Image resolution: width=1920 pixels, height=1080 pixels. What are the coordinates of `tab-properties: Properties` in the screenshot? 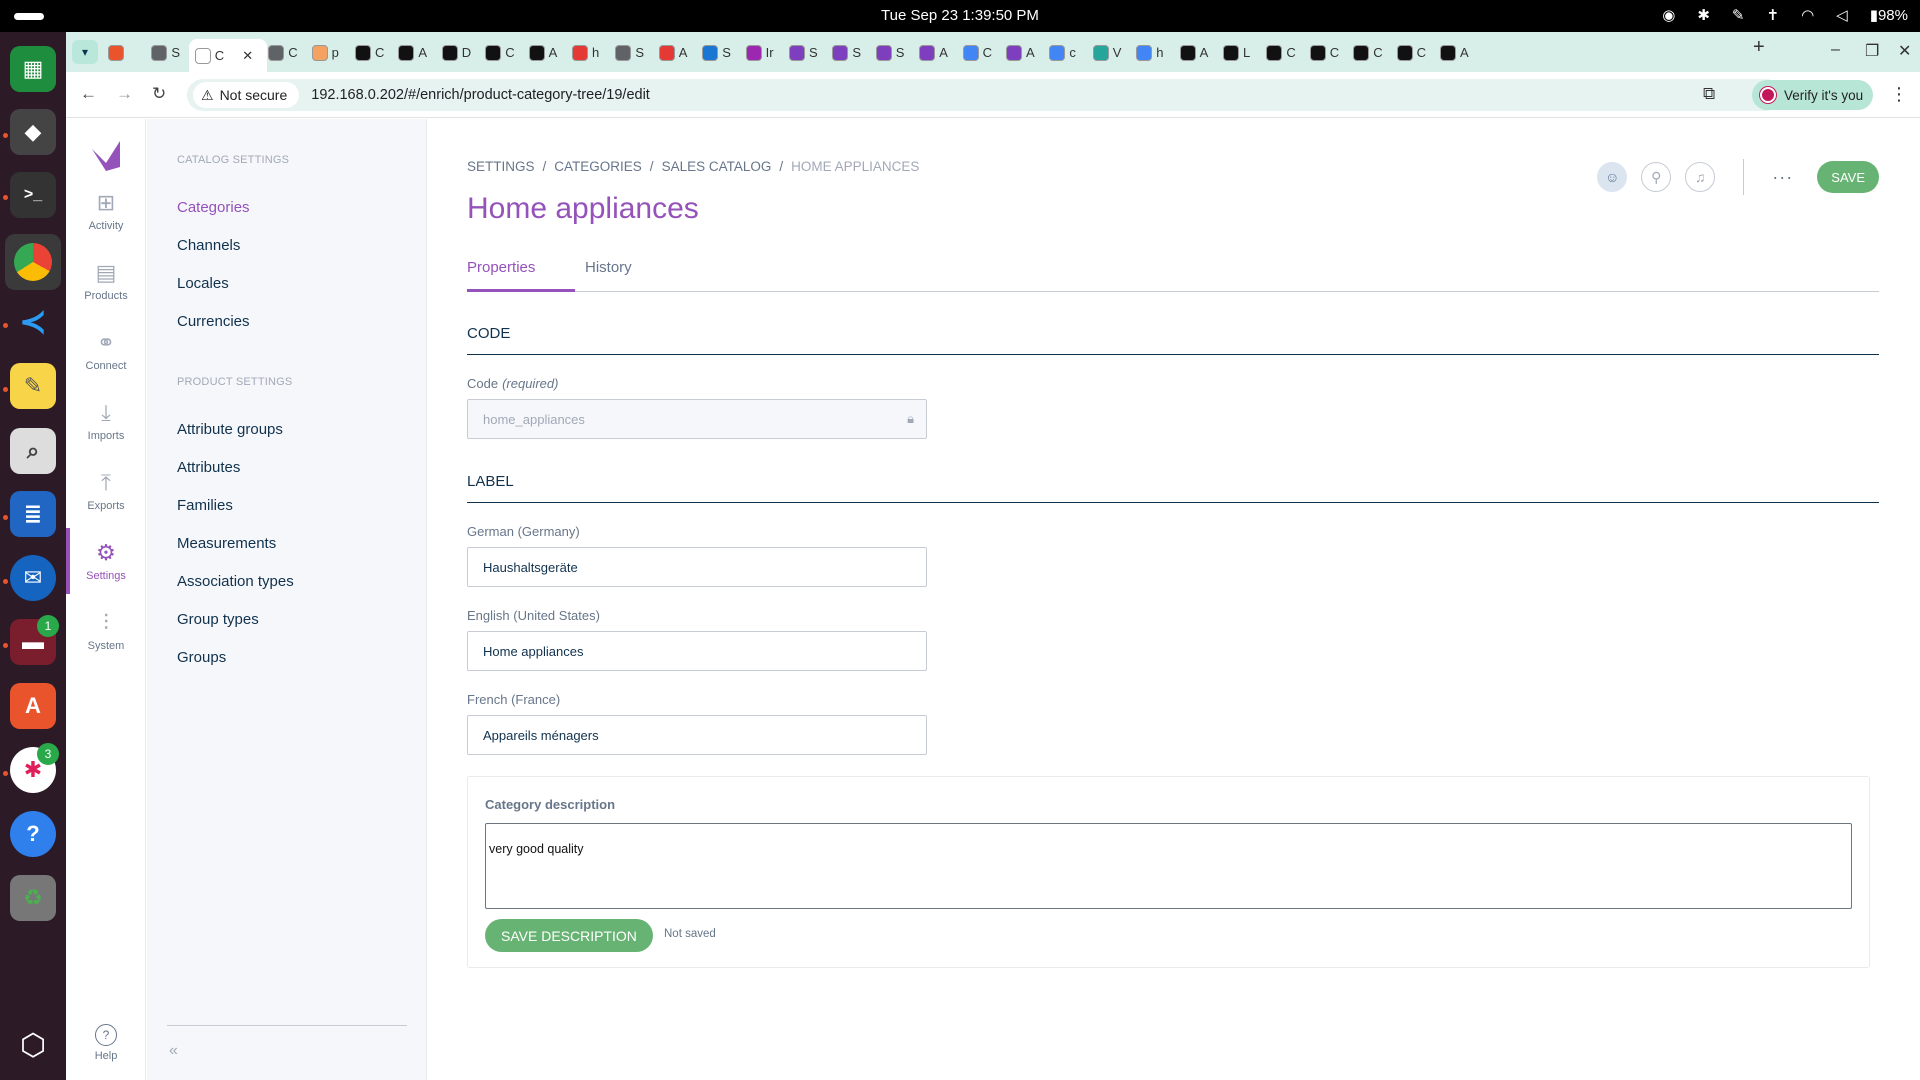 It's located at (521, 275).